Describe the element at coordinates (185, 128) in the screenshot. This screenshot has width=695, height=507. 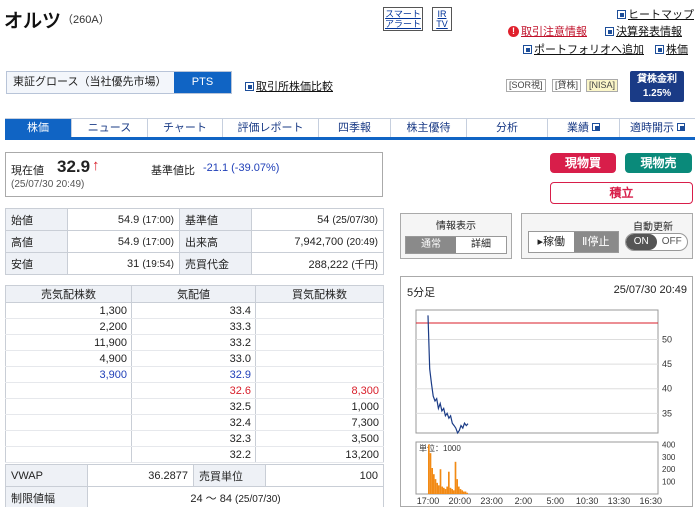
I see `tab-chart: チャート` at that location.